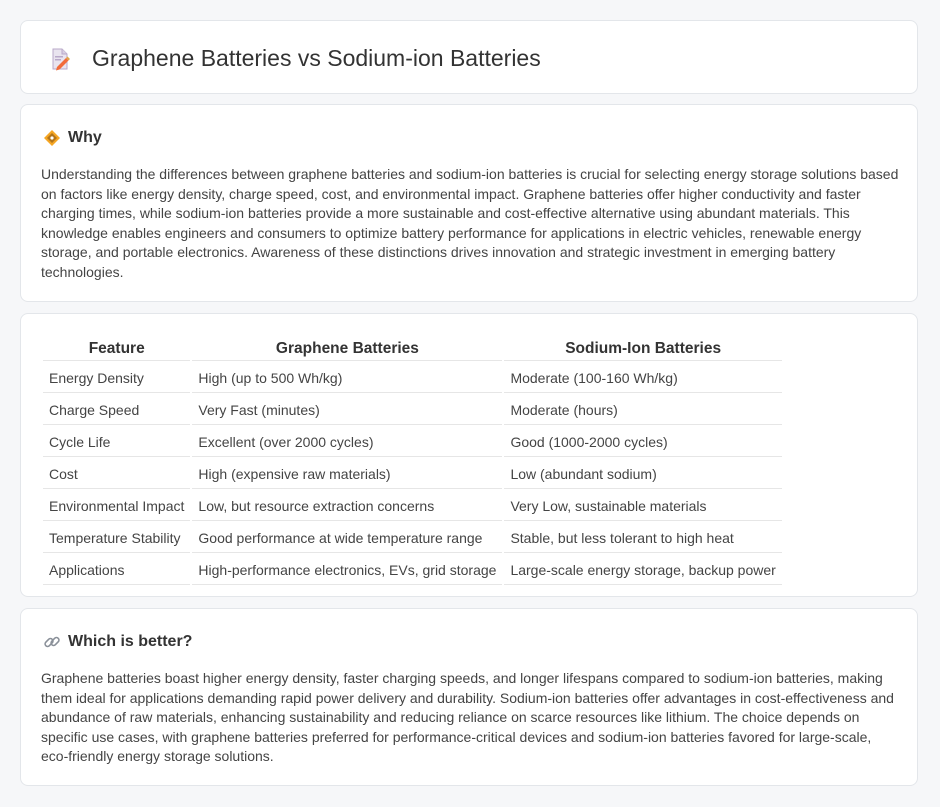 The image size is (940, 807). I want to click on link-icon, so click(52, 642).